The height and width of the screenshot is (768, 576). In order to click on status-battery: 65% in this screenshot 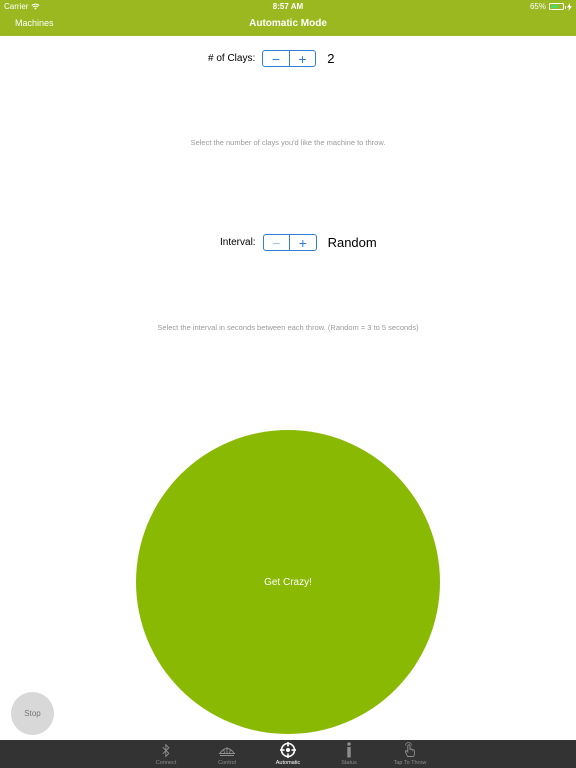, I will do `click(551, 6)`.